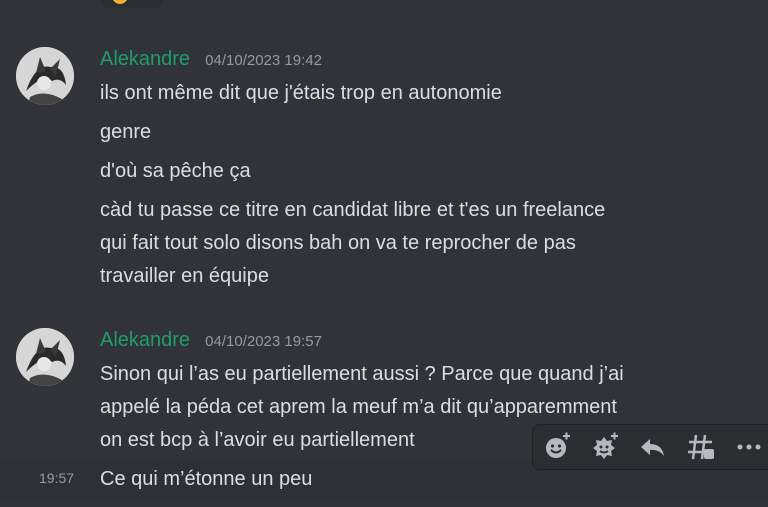 Image resolution: width=768 pixels, height=507 pixels. I want to click on message-text: d'où sa pêche ça, so click(175, 171).